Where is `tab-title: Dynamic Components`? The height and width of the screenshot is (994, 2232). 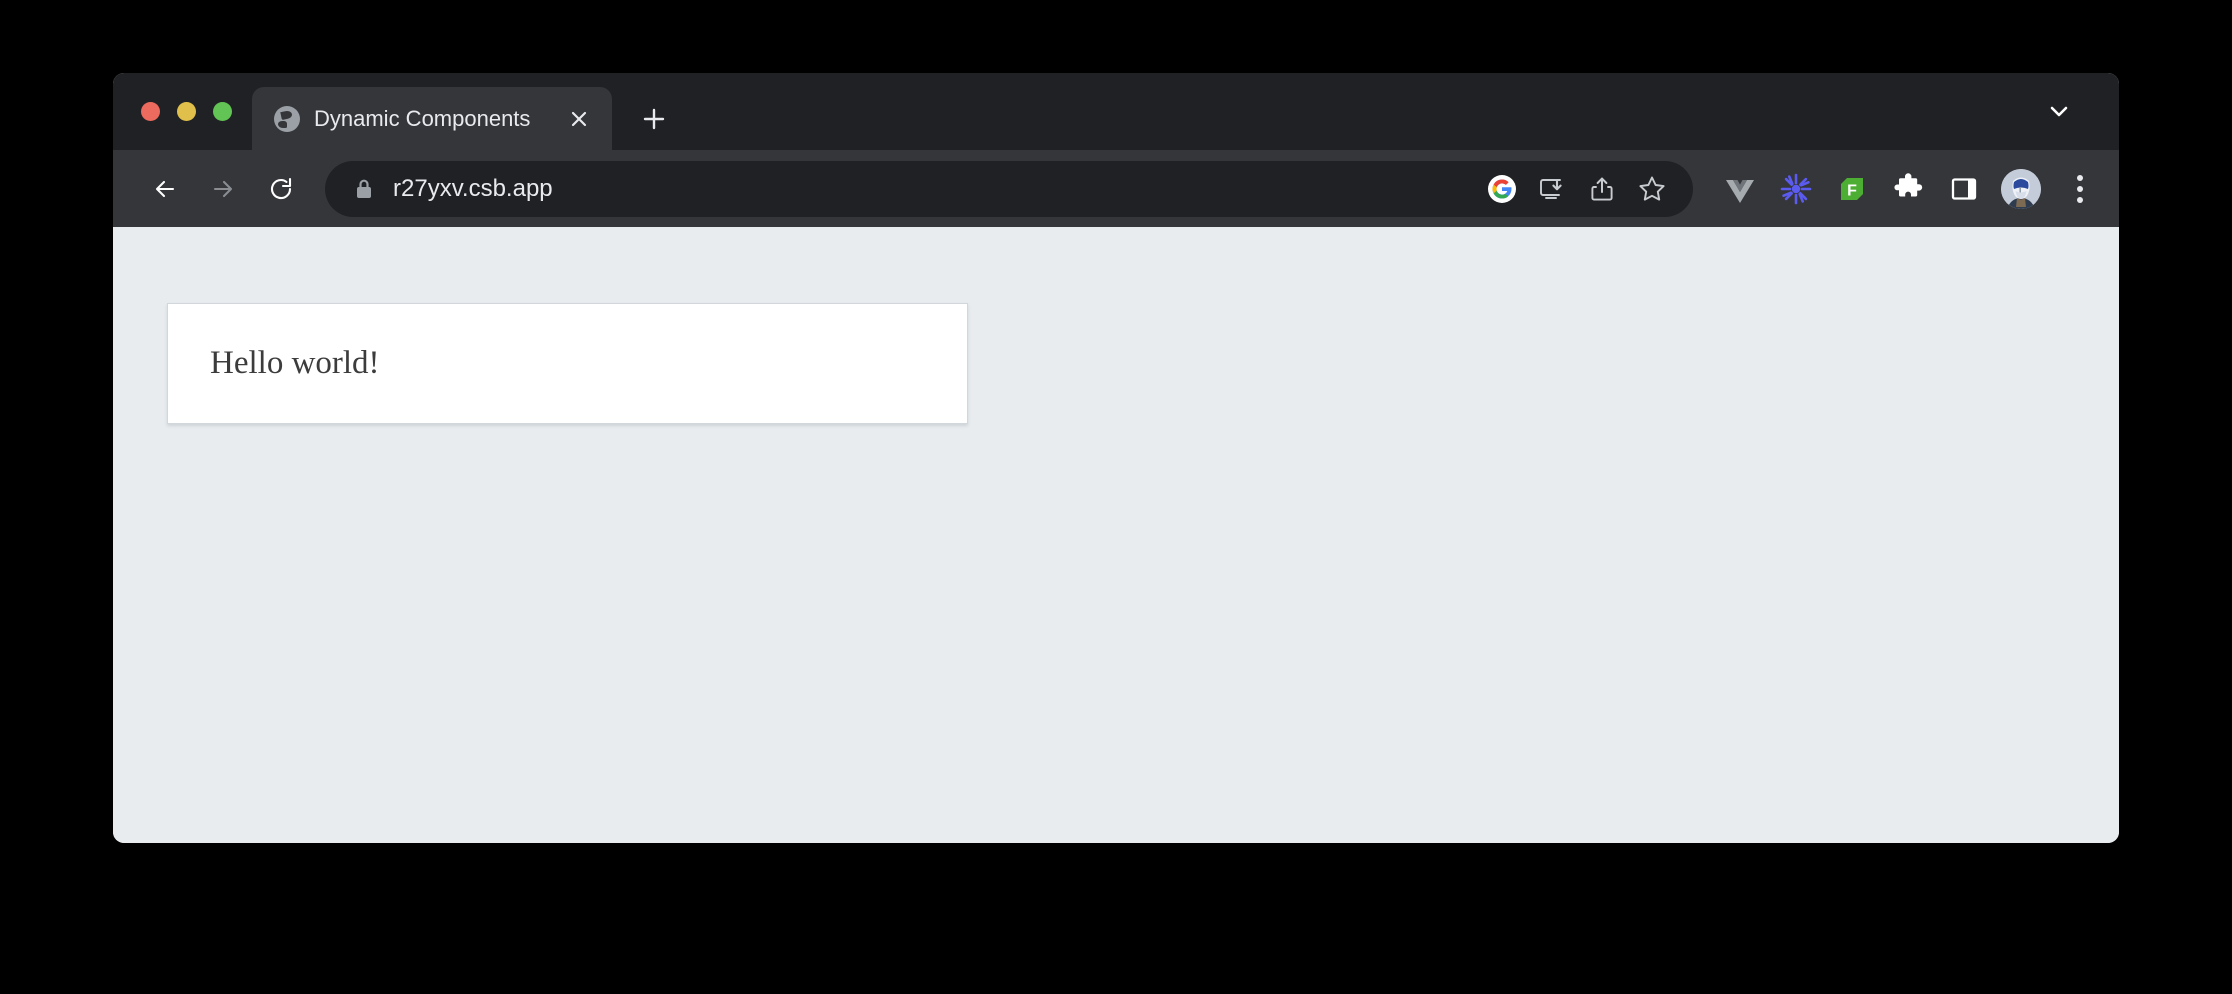
tab-title: Dynamic Components is located at coordinates (422, 118).